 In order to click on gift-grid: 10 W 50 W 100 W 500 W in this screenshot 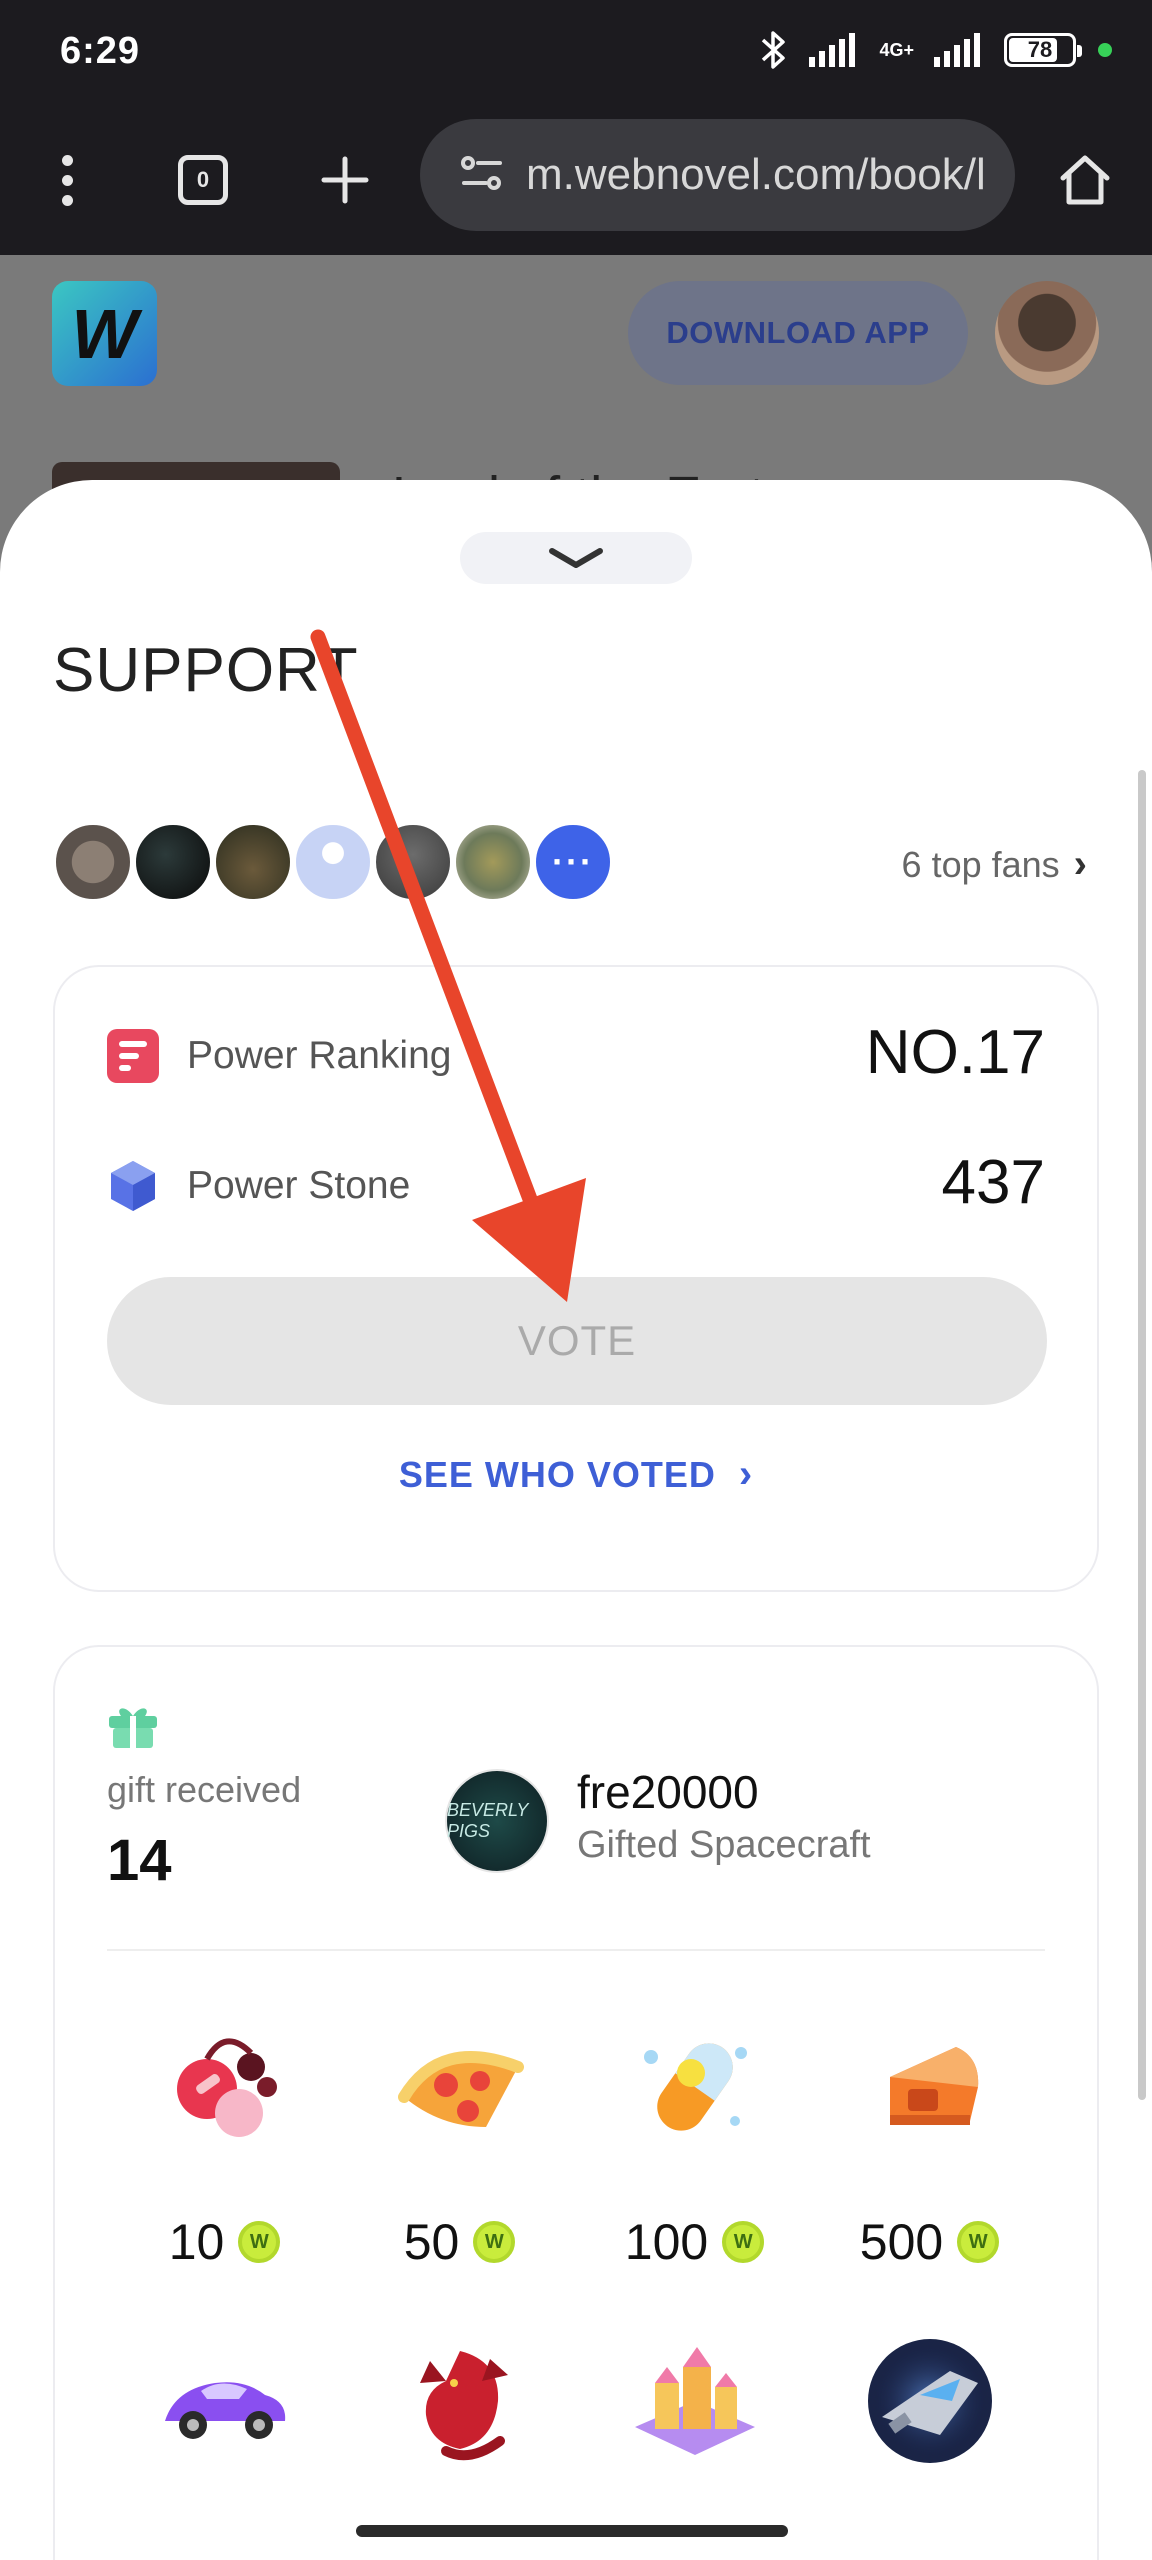, I will do `click(577, 2244)`.